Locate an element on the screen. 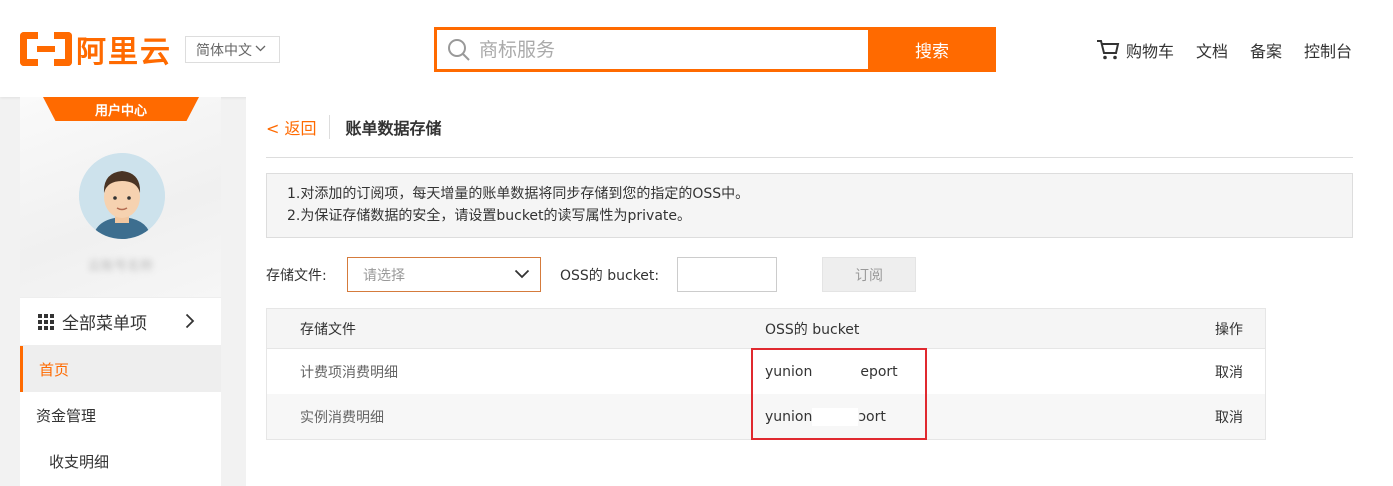 The width and height of the screenshot is (1393, 486). search-box is located at coordinates (652, 49).